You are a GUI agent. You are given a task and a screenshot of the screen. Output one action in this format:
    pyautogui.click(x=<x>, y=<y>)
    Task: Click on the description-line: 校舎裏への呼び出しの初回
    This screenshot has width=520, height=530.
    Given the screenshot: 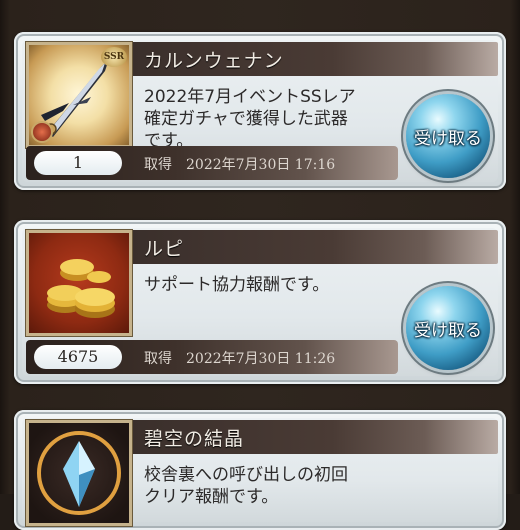 What is the action you would take?
    pyautogui.click(x=246, y=475)
    